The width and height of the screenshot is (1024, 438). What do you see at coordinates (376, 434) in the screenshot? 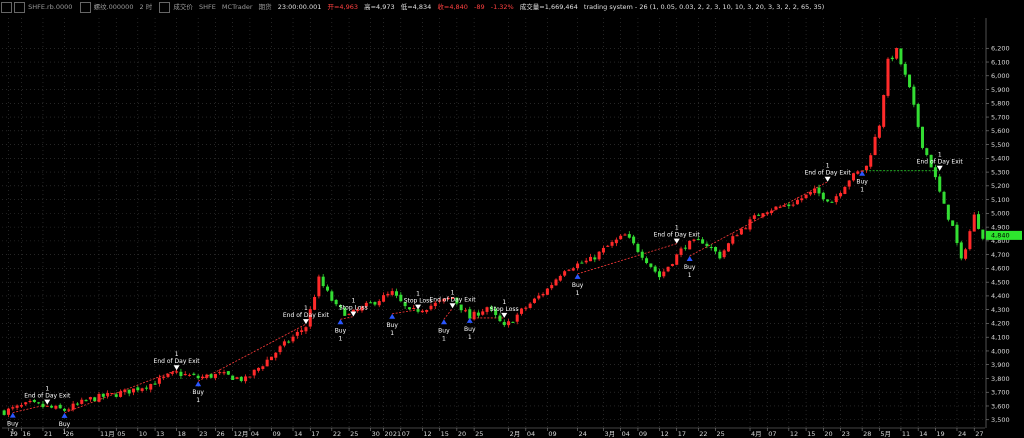
I see `time-tick-label: 30` at bounding box center [376, 434].